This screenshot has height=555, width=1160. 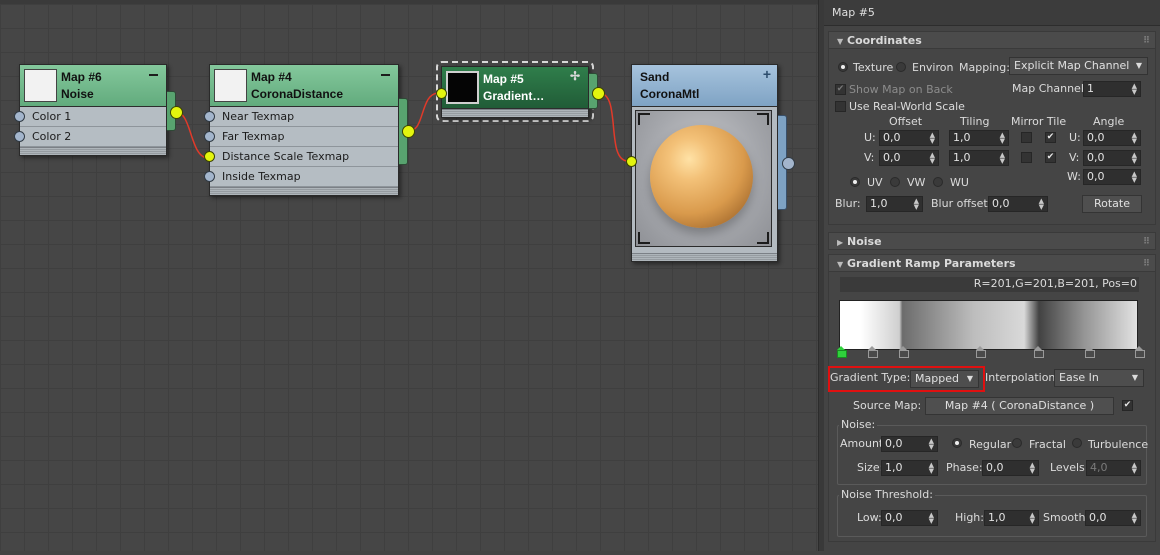 I want to click on regular-radio, so click(x=957, y=443).